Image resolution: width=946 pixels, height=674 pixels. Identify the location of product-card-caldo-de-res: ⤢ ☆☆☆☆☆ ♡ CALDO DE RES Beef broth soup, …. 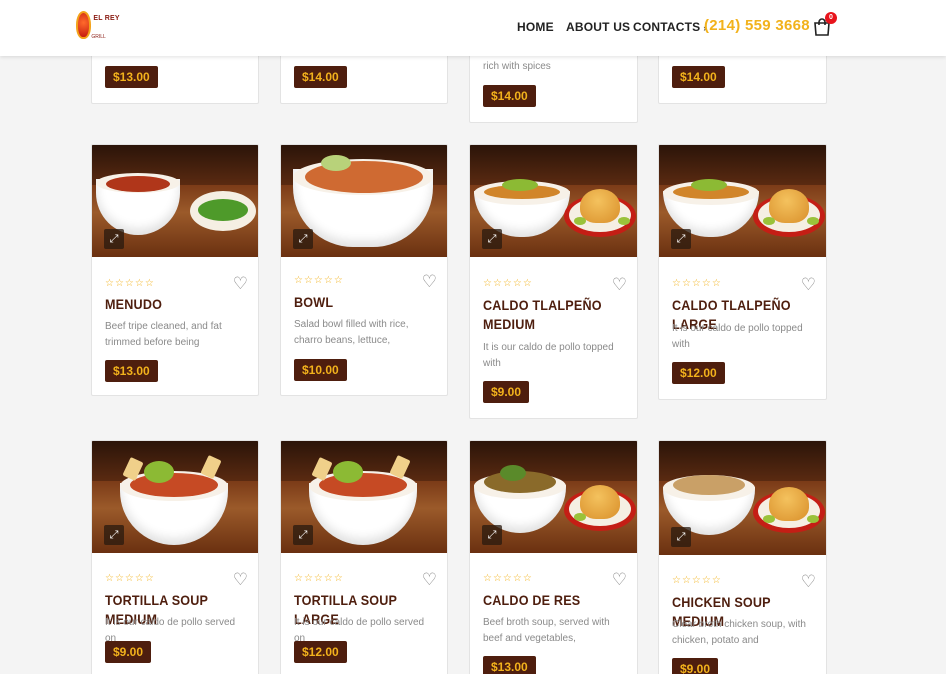
(553, 557).